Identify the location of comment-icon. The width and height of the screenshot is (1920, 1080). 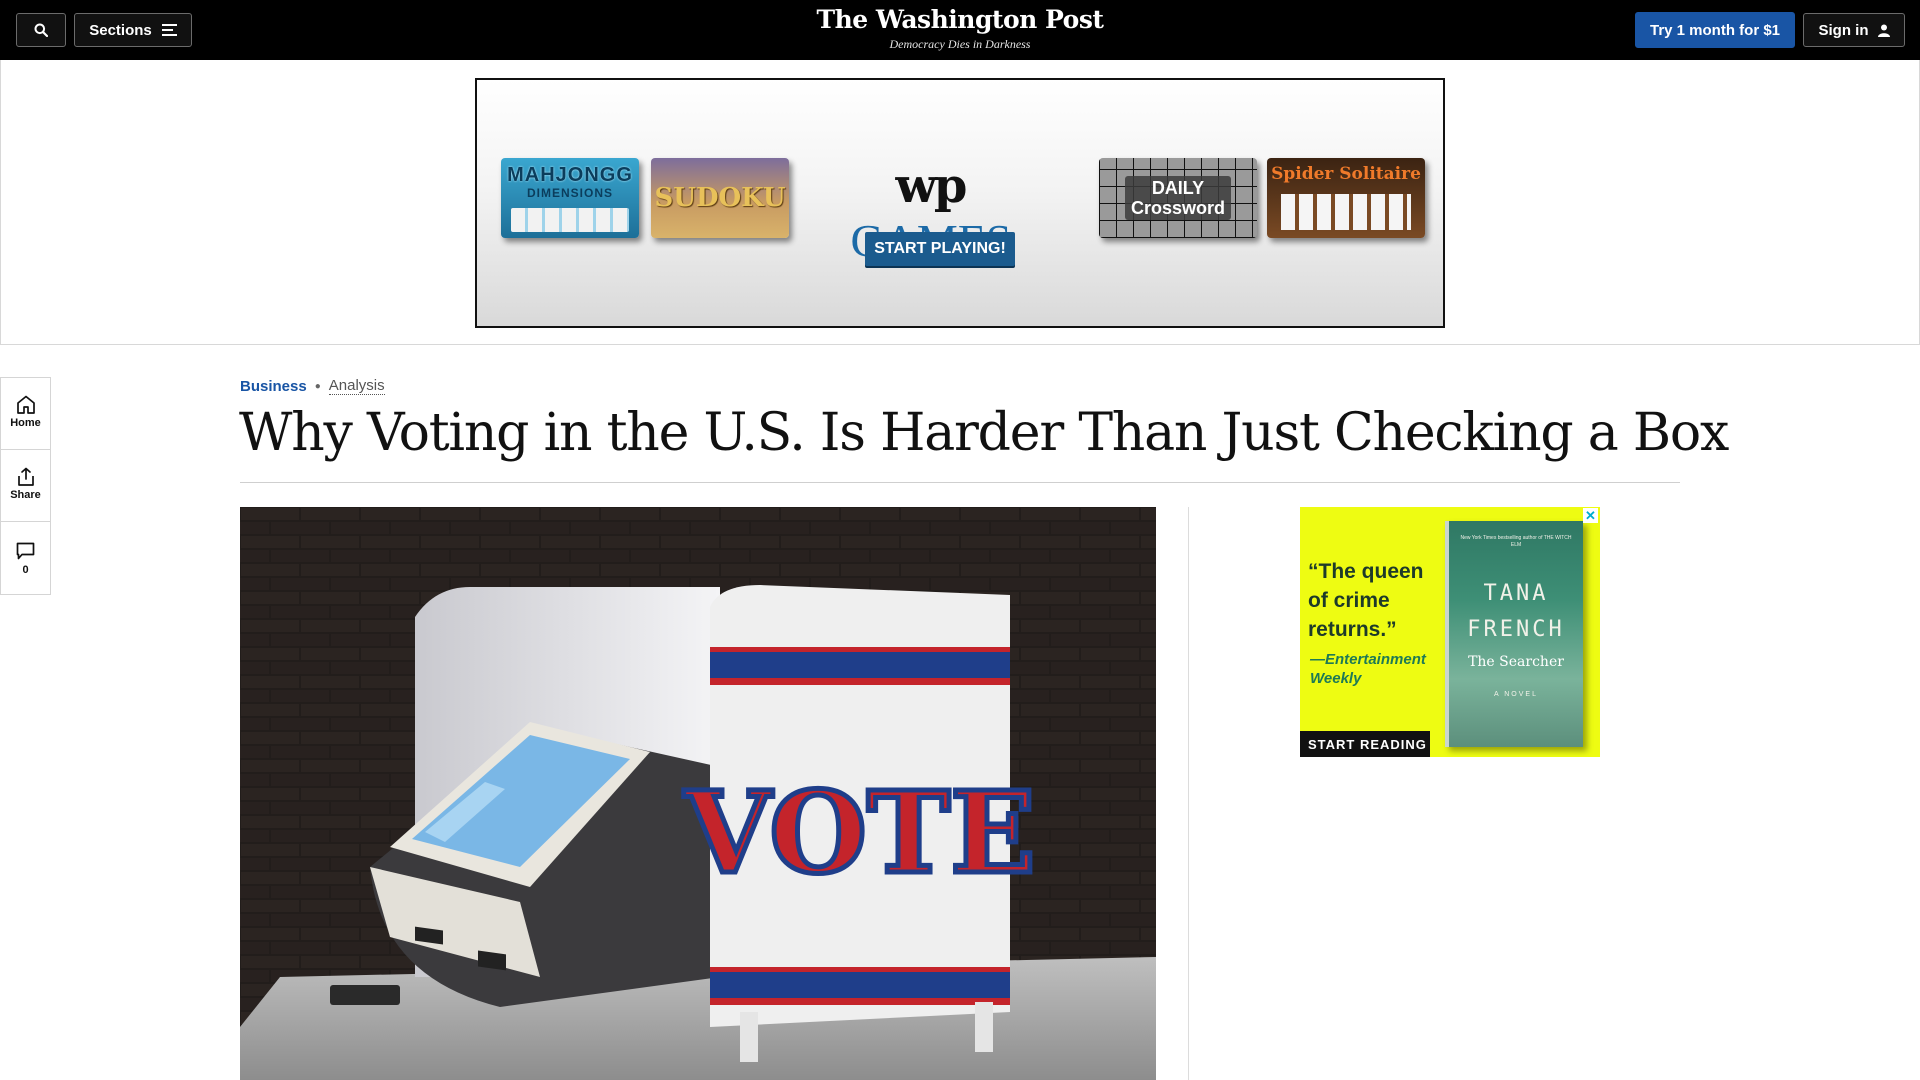
(25, 551).